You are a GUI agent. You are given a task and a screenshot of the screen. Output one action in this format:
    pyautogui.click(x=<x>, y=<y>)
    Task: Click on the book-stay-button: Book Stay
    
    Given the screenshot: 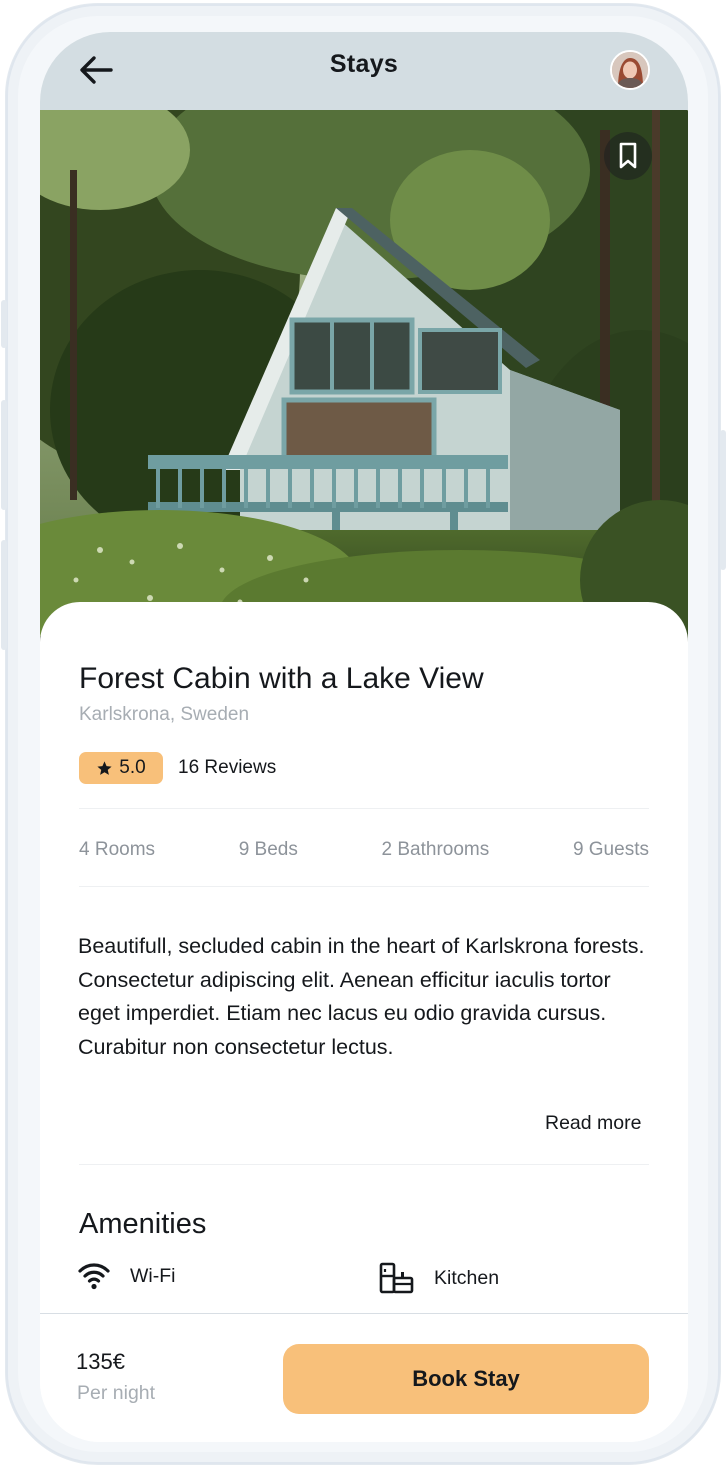 What is the action you would take?
    pyautogui.click(x=466, y=1379)
    